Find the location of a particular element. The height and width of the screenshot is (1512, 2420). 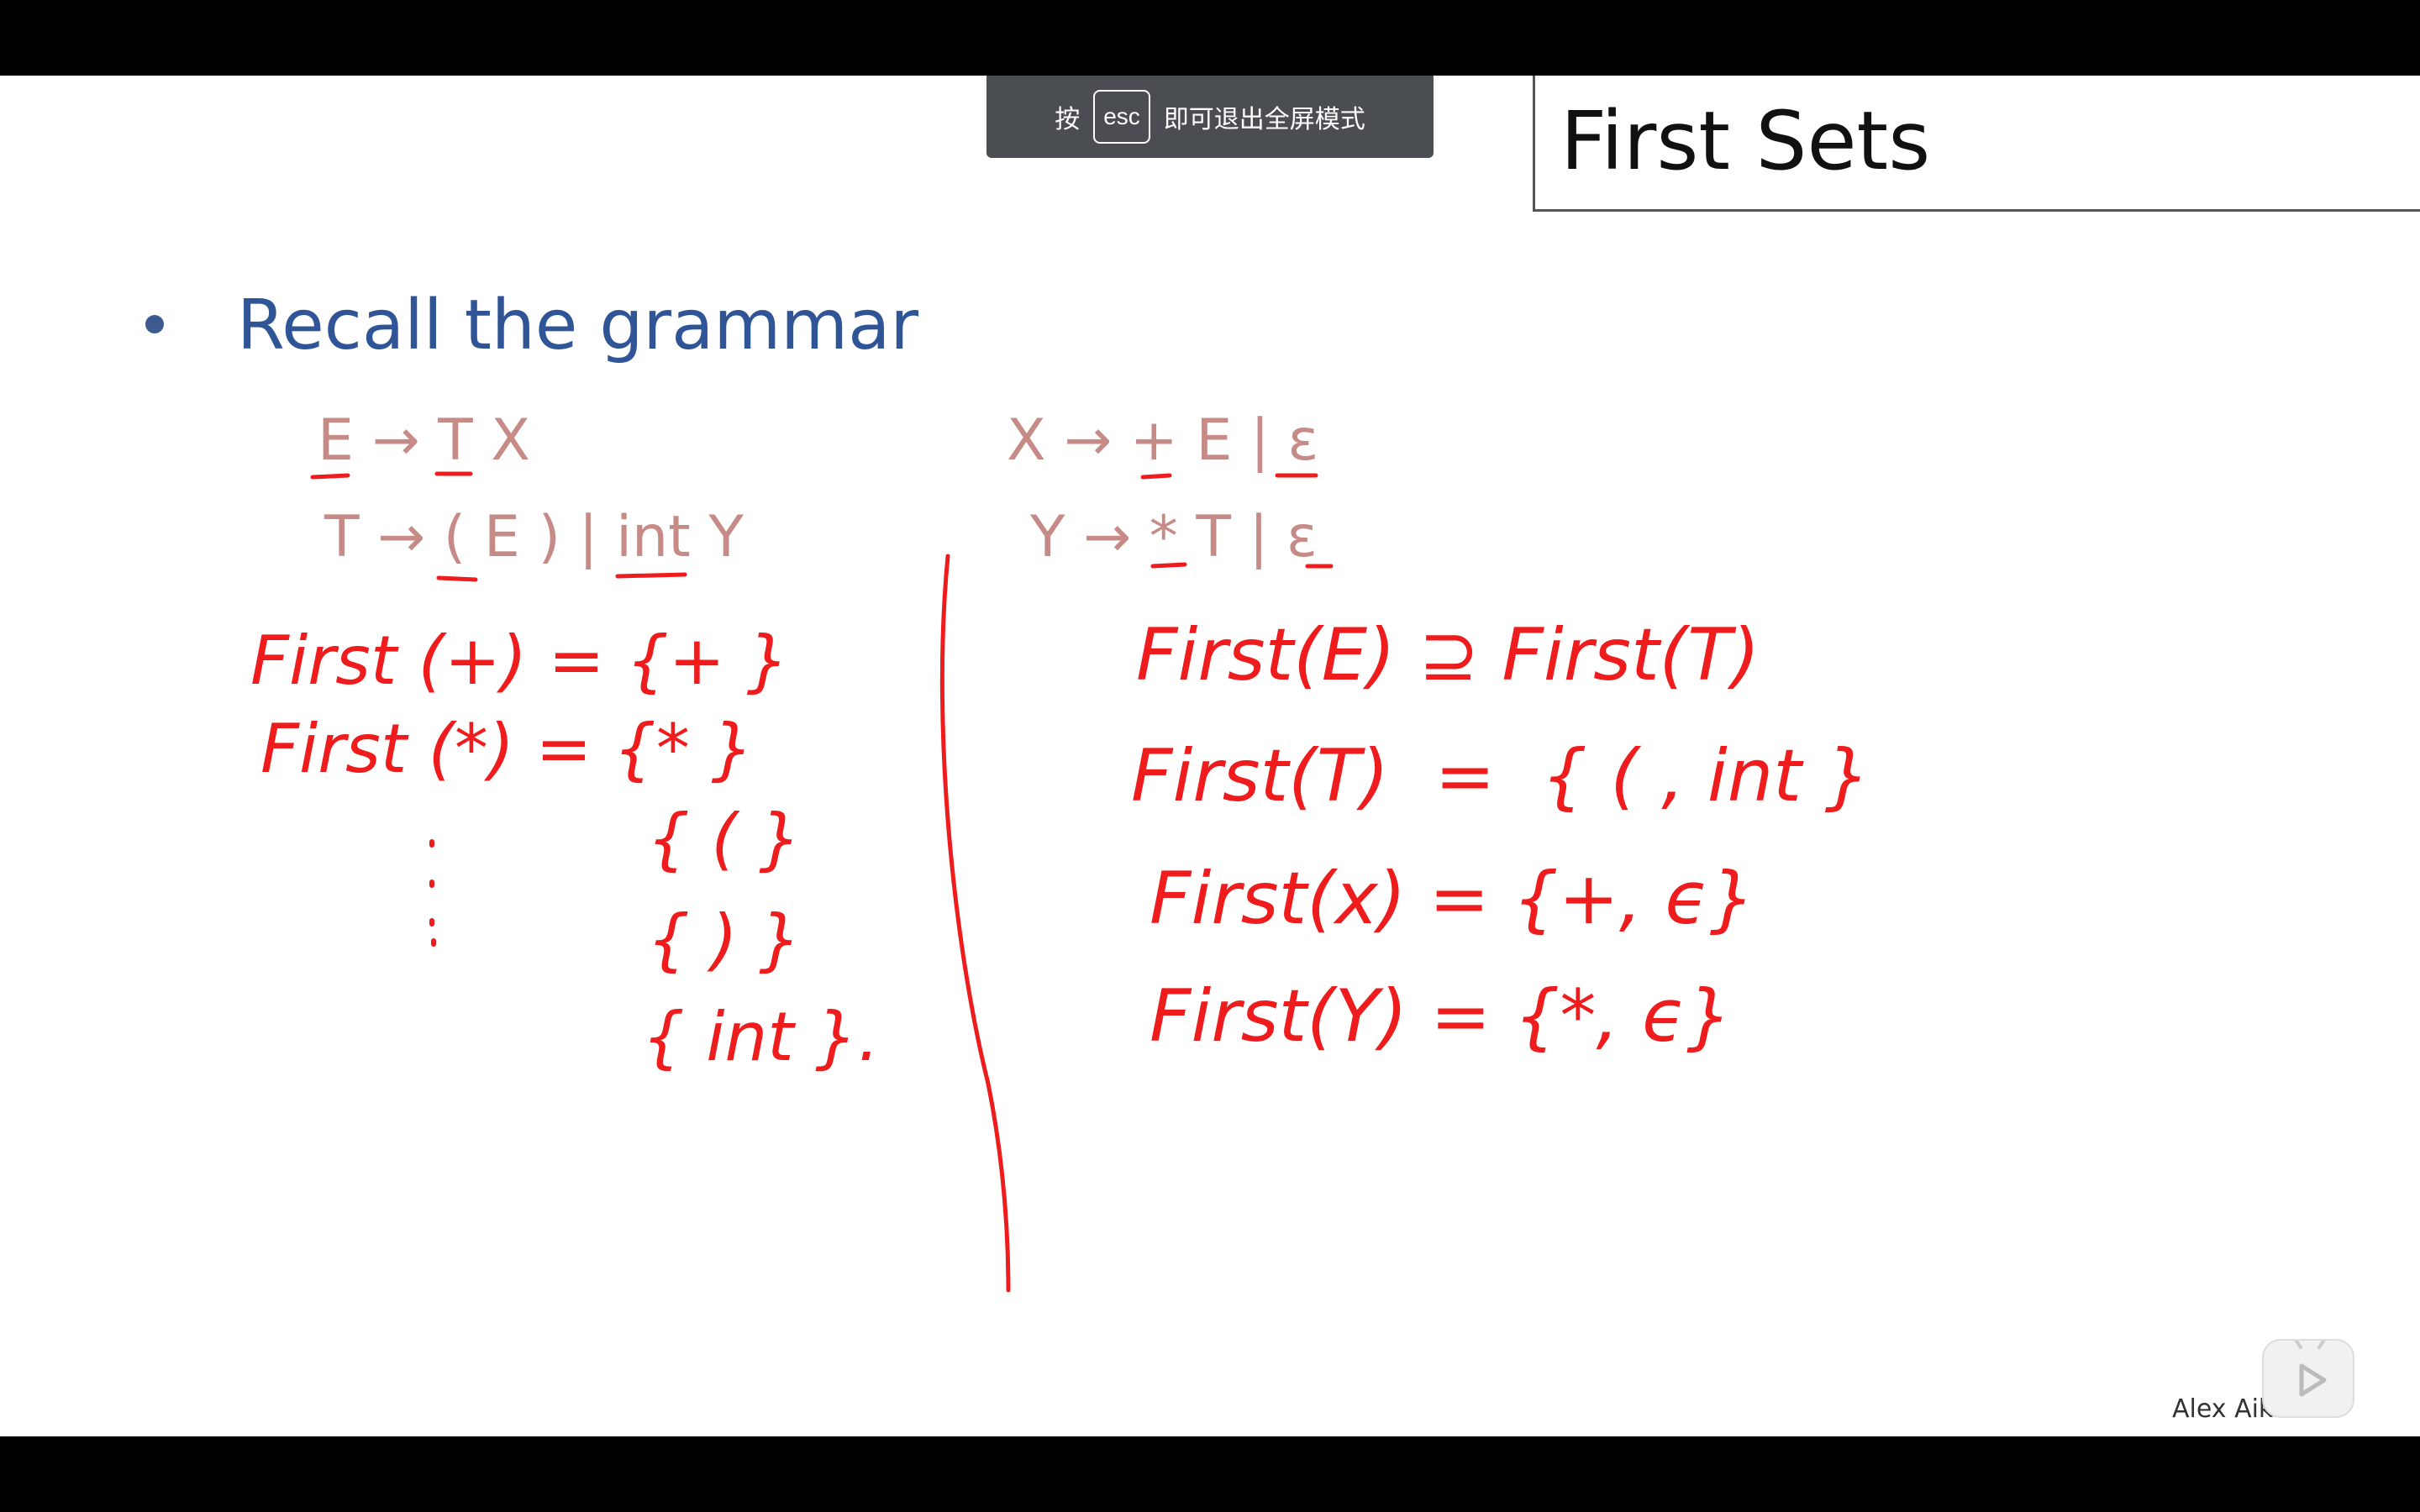

handwriting-set-int: { int }. is located at coordinates (761, 1037).